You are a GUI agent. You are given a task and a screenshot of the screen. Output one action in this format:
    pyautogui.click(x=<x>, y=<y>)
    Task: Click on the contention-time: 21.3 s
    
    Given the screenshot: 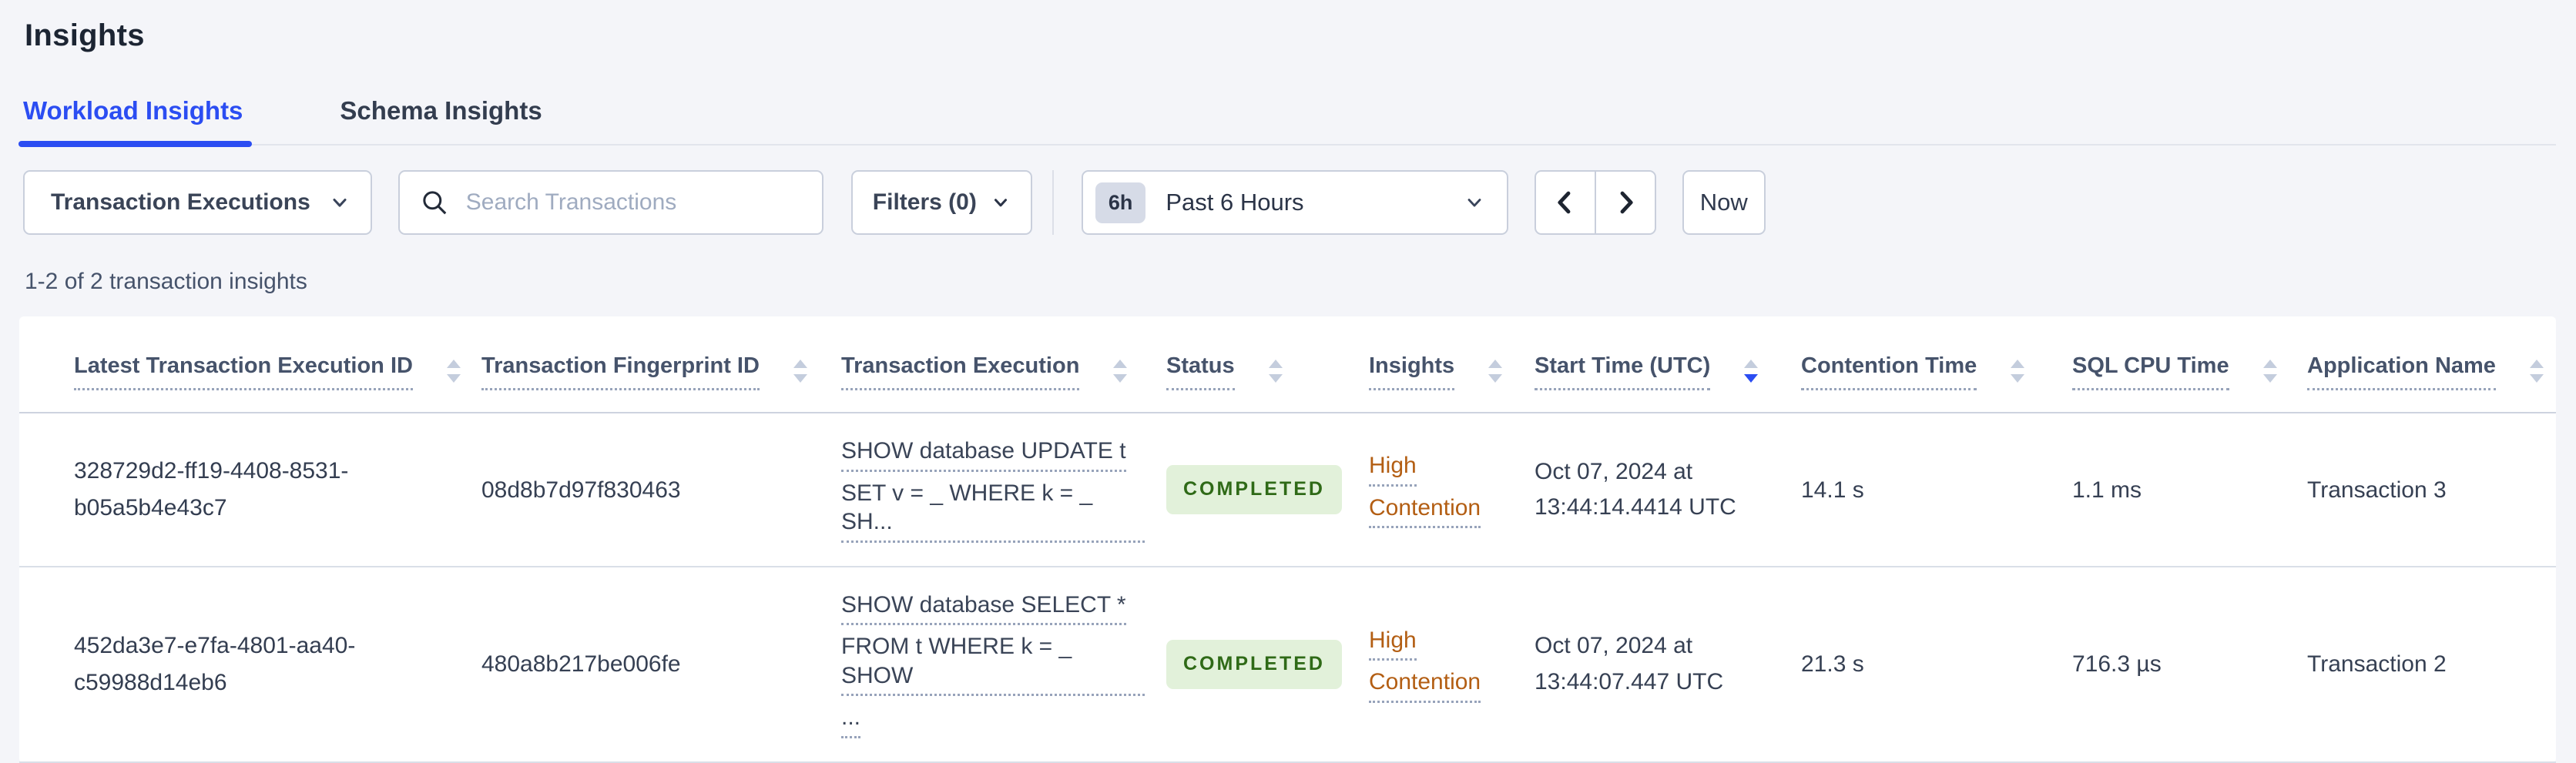 What is the action you would take?
    pyautogui.click(x=1832, y=664)
    